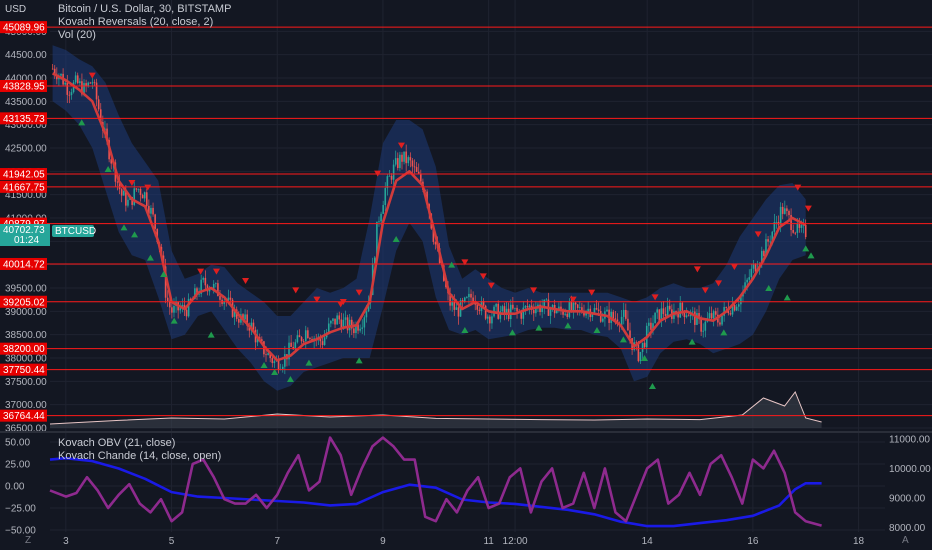 This screenshot has height=550, width=932. I want to click on time-tick-label: 11, so click(488, 541).